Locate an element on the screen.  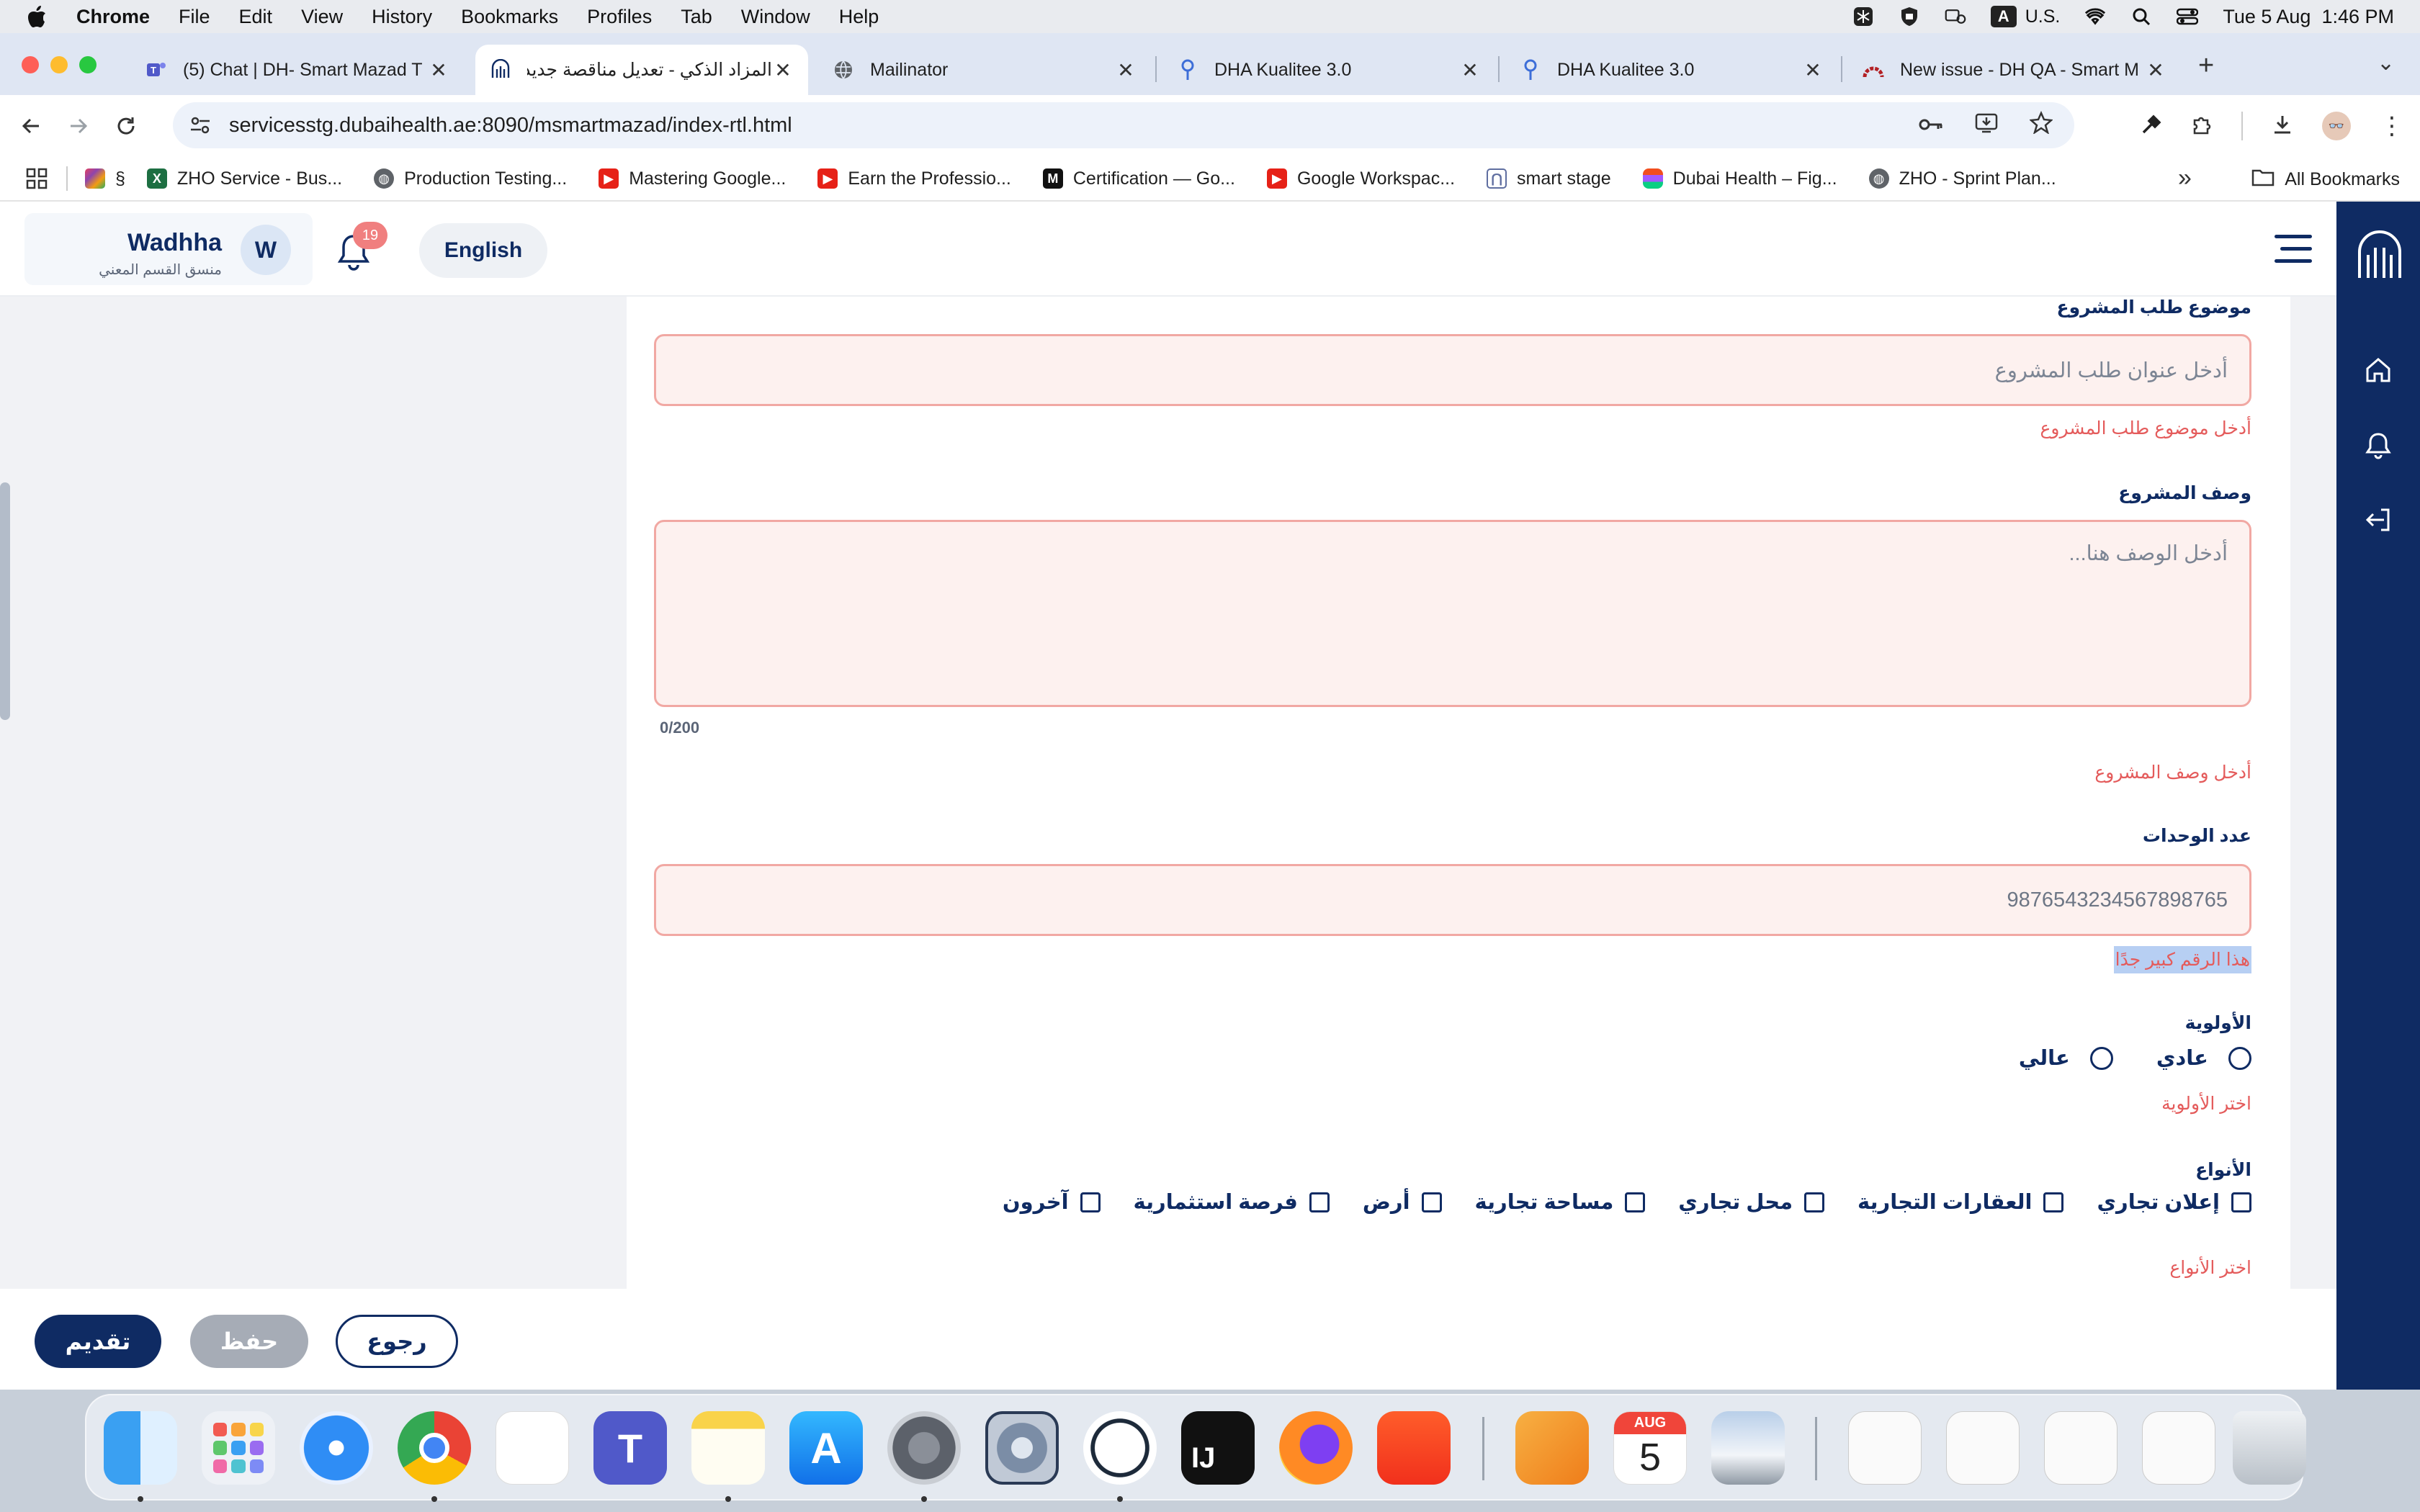
menu-bookmarks: Bookmarks is located at coordinates (509, 17).